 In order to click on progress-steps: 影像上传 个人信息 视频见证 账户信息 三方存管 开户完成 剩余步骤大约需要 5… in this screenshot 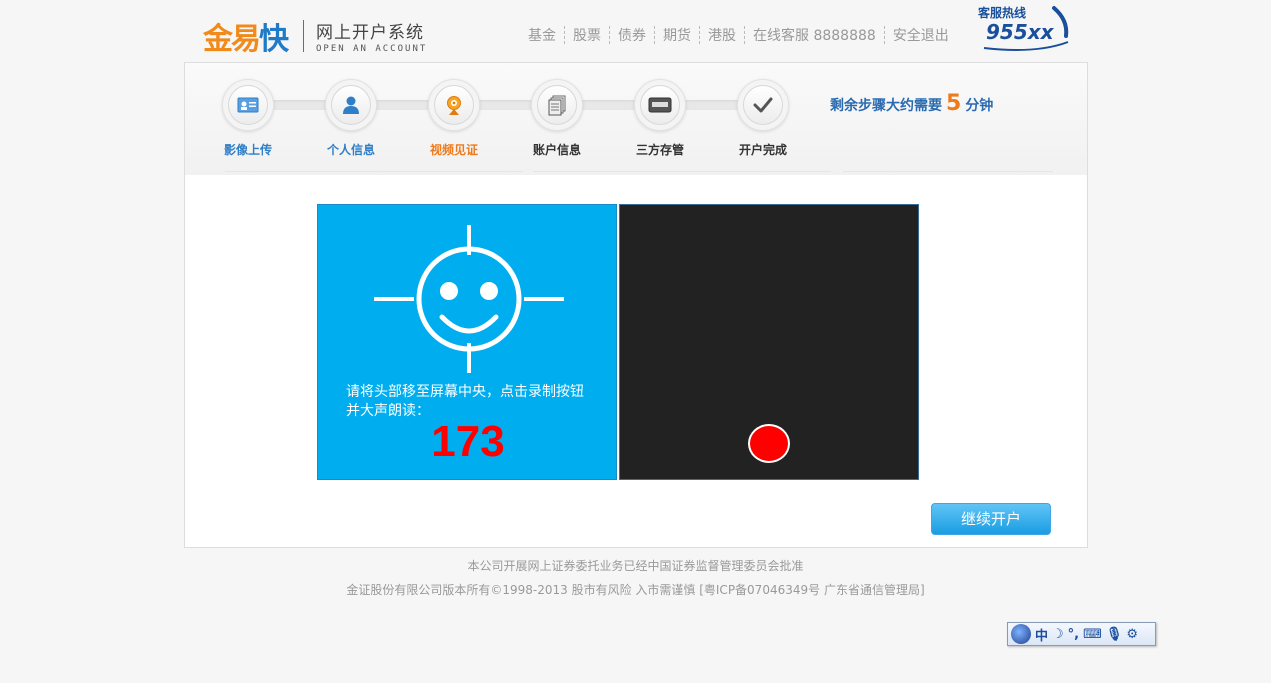, I will do `click(636, 119)`.